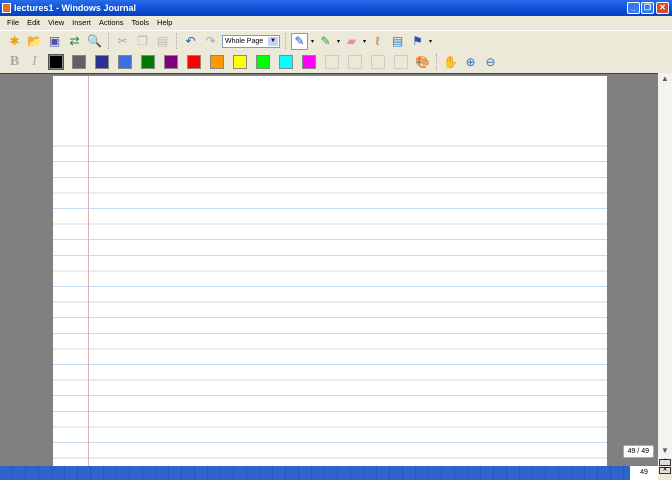 This screenshot has width=672, height=480. I want to click on menu-insert: Insert, so click(81, 22).